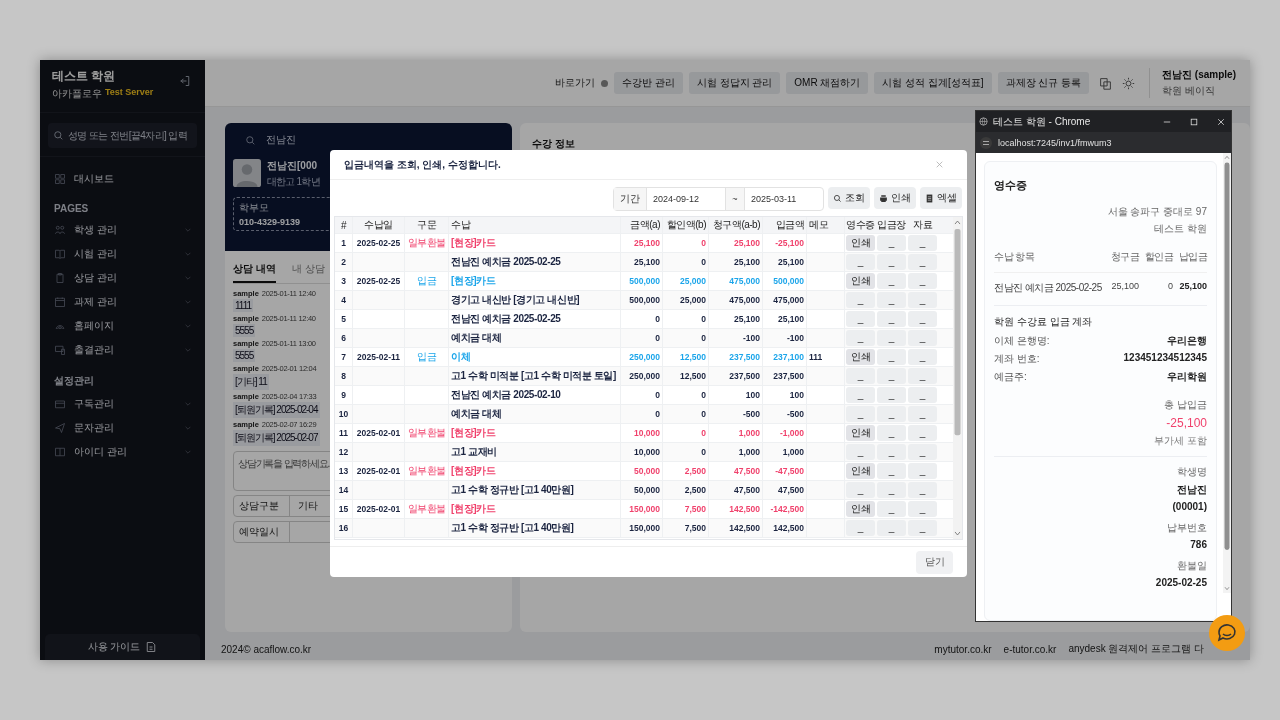 The width and height of the screenshot is (1280, 720). What do you see at coordinates (122, 452) in the screenshot?
I see `menu-item: 아이디 관리` at bounding box center [122, 452].